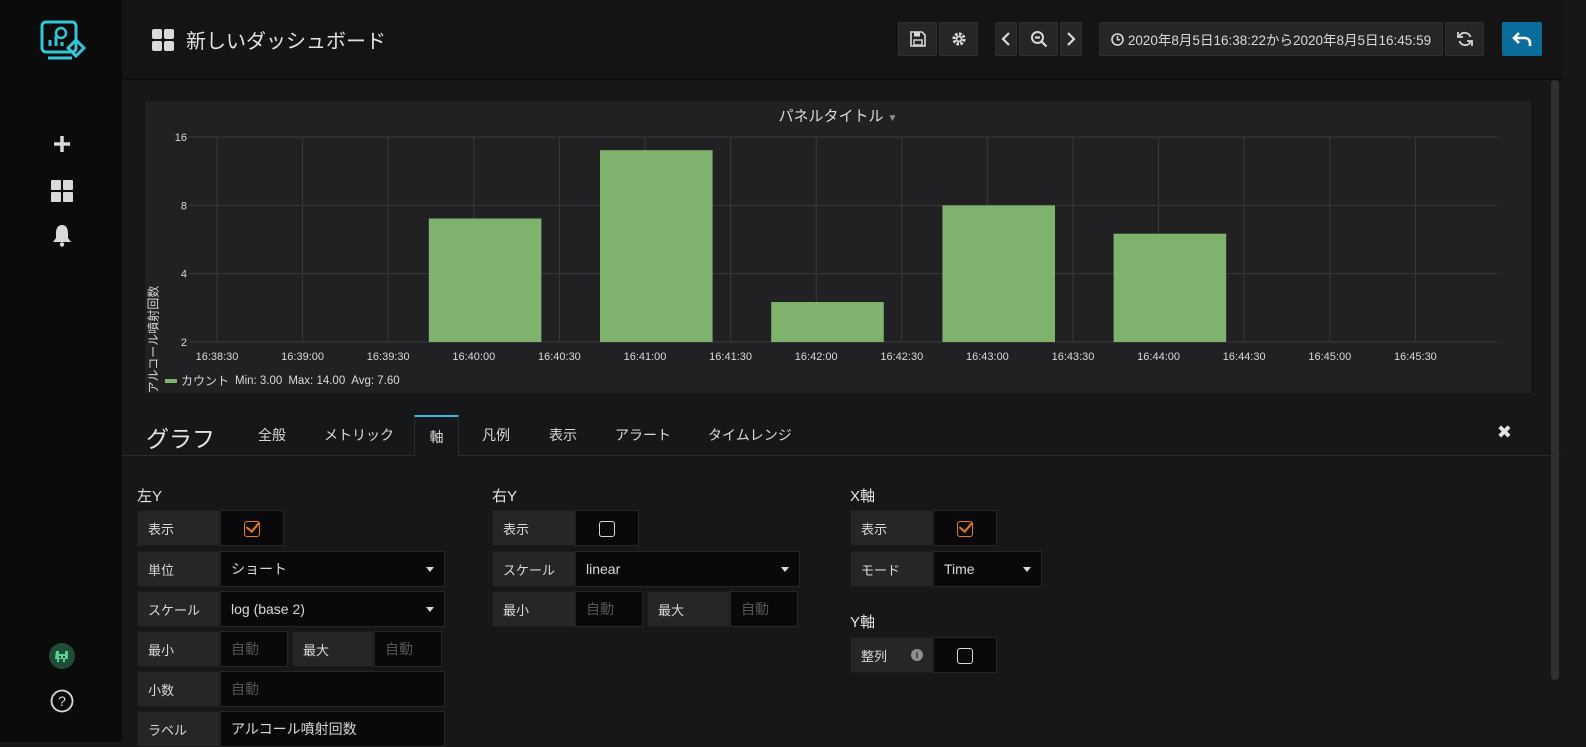  I want to click on refresh-button, so click(1464, 39).